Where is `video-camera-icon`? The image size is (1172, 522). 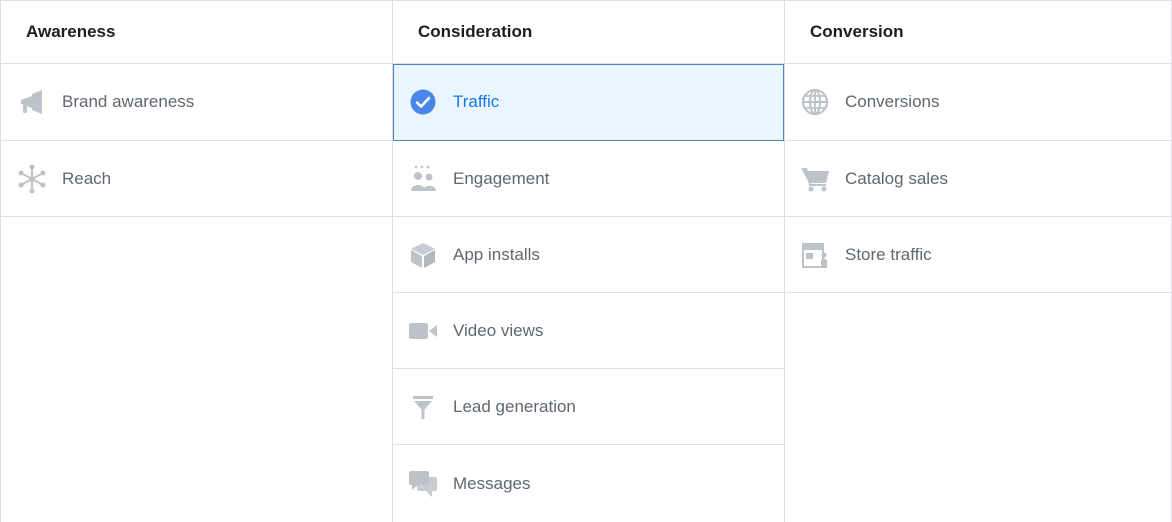
video-camera-icon is located at coordinates (423, 331).